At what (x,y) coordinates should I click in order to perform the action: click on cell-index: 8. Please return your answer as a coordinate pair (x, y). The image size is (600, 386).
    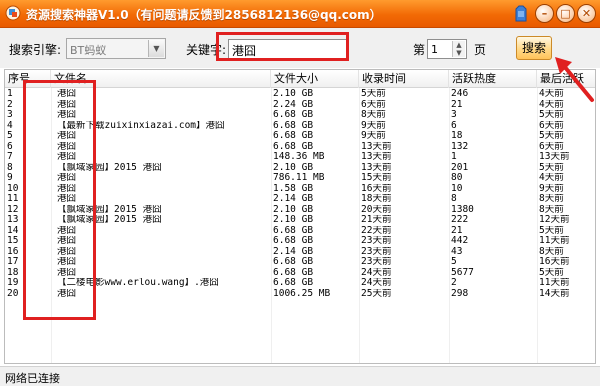
    Looking at the image, I should click on (10, 167).